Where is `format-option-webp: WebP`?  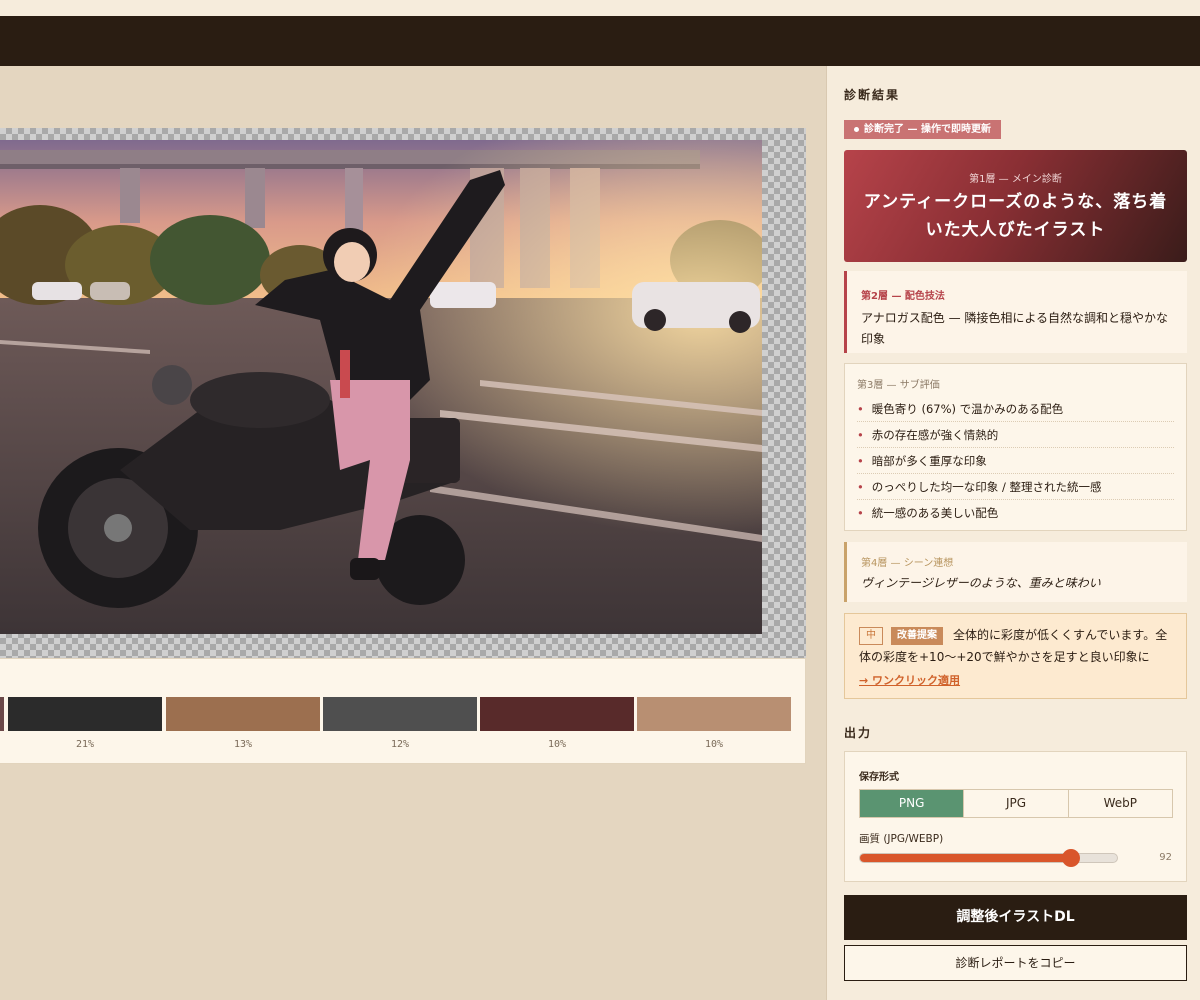
format-option-webp: WebP is located at coordinates (1120, 803).